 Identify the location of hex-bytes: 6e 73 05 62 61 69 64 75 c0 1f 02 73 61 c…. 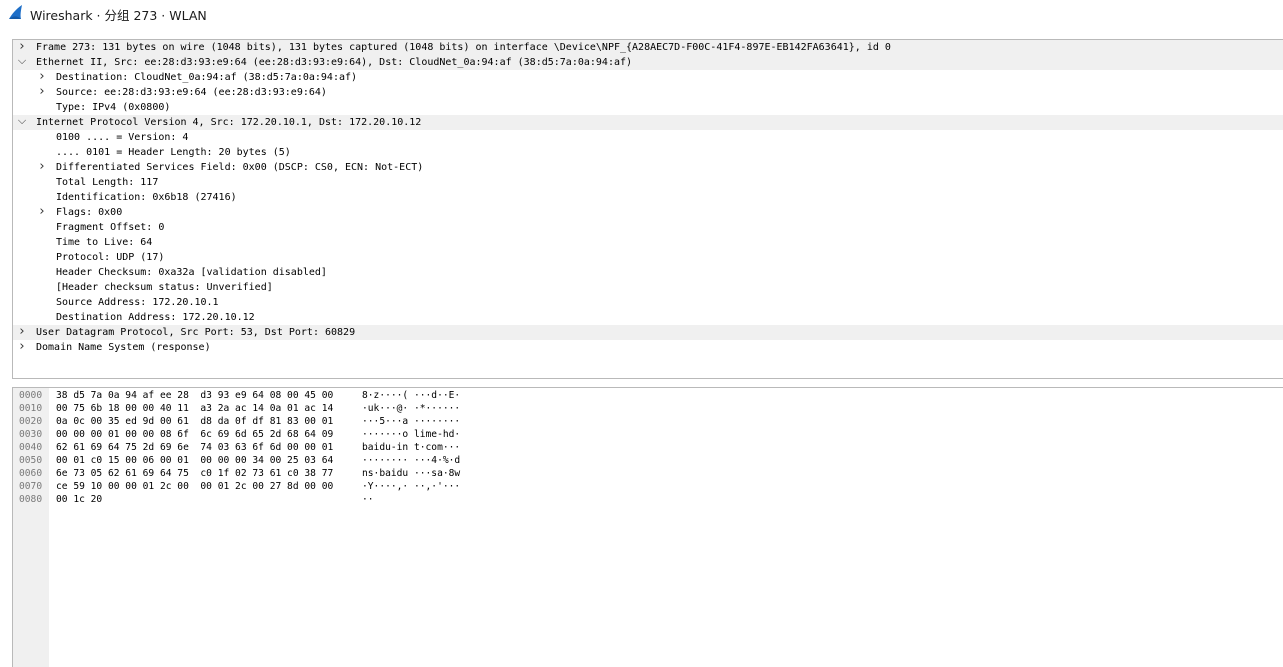
(195, 473).